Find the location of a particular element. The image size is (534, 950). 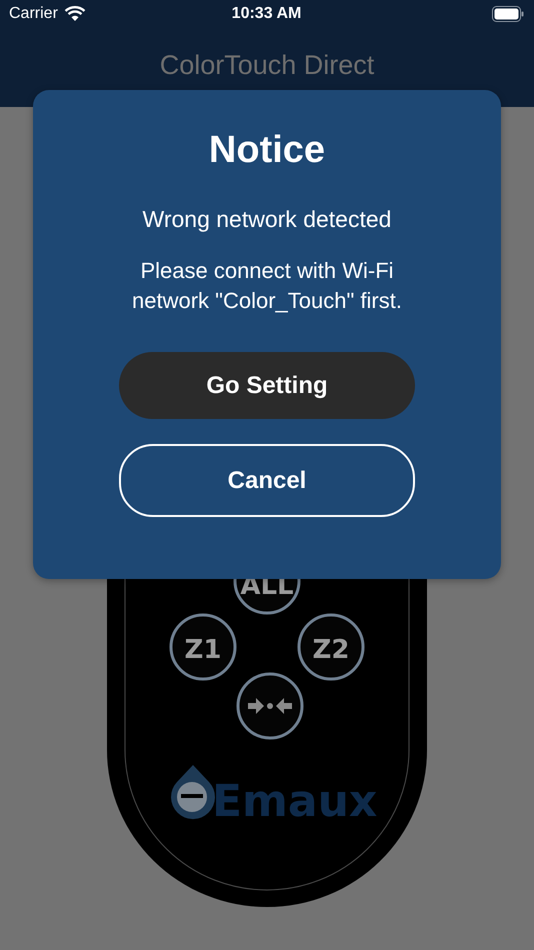

wifi-icon is located at coordinates (75, 14).